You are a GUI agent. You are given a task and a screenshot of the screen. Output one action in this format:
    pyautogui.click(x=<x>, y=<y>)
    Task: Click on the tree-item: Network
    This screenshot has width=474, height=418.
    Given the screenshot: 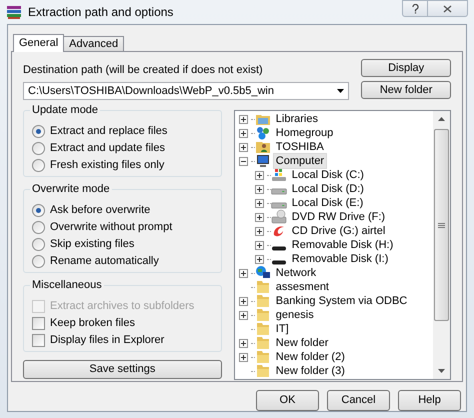 What is the action you would take?
    pyautogui.click(x=296, y=273)
    